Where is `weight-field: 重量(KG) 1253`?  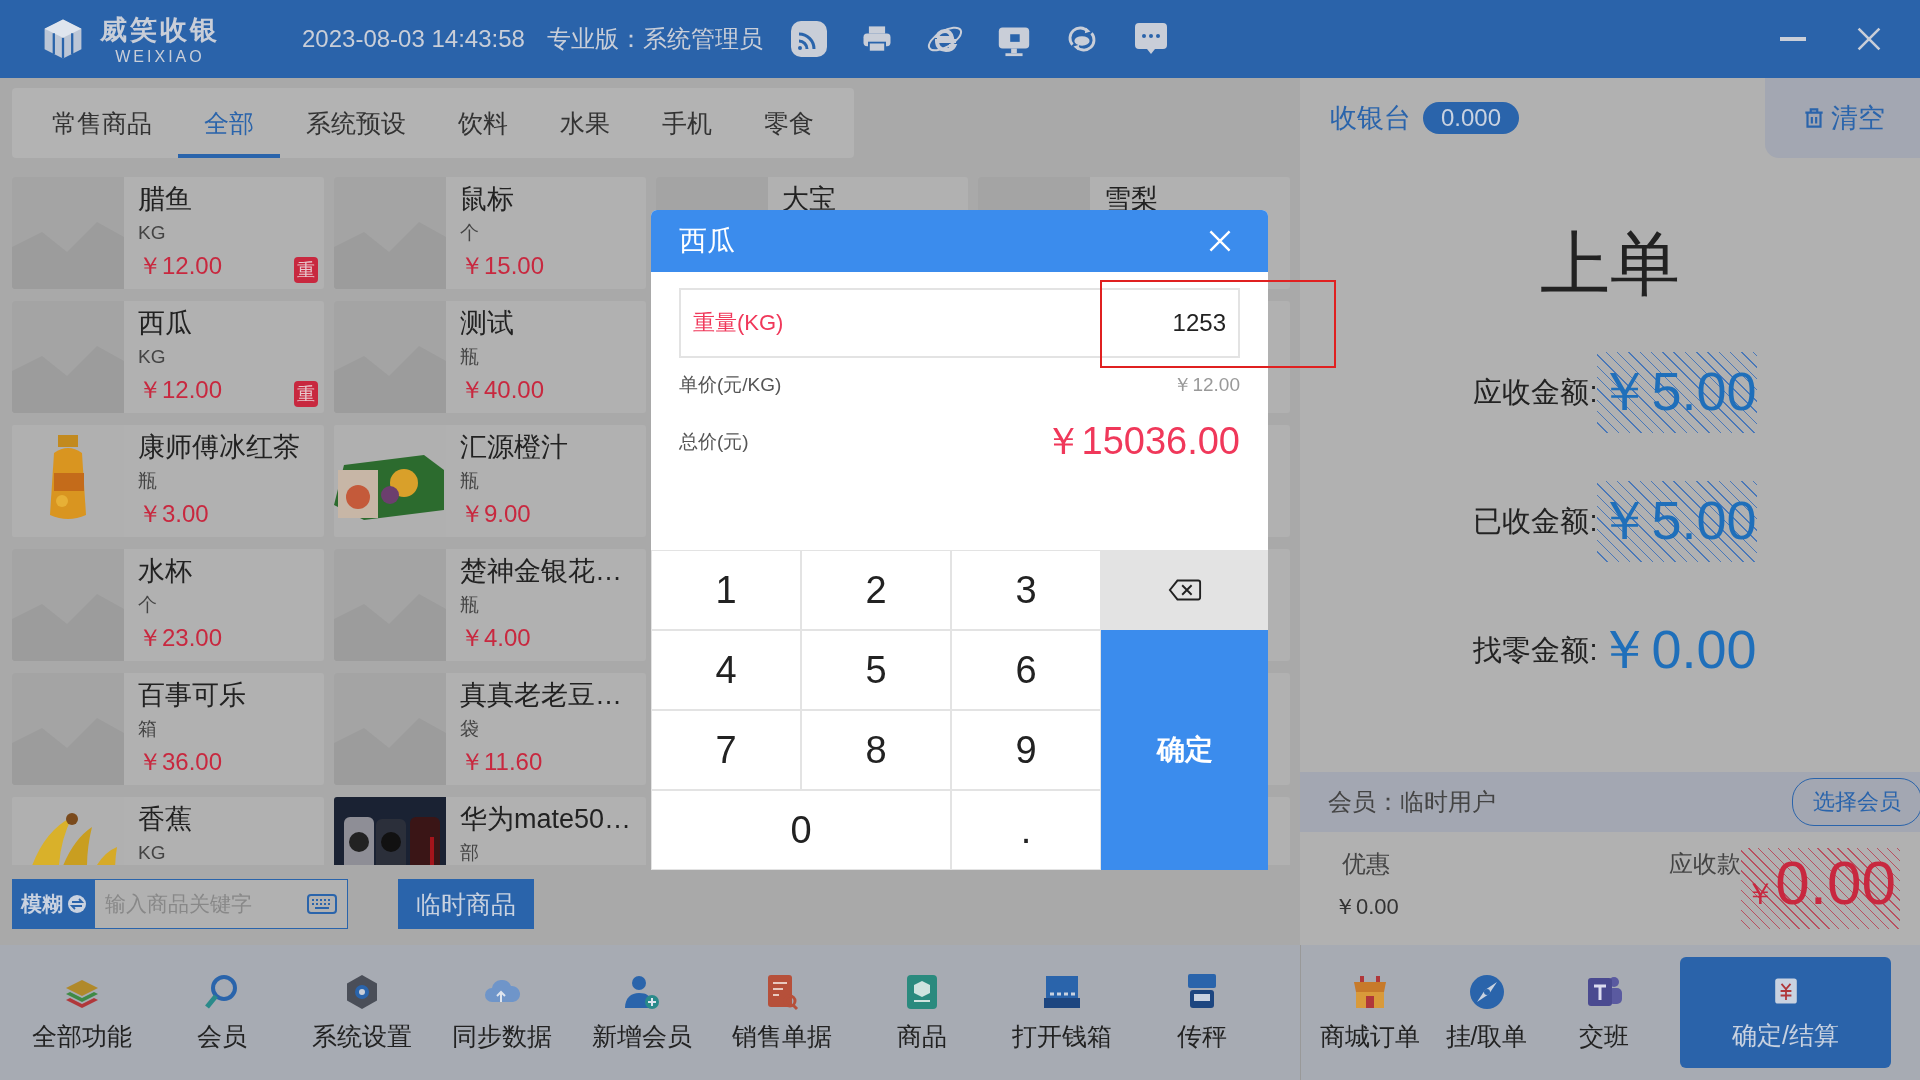 weight-field: 重量(KG) 1253 is located at coordinates (959, 323).